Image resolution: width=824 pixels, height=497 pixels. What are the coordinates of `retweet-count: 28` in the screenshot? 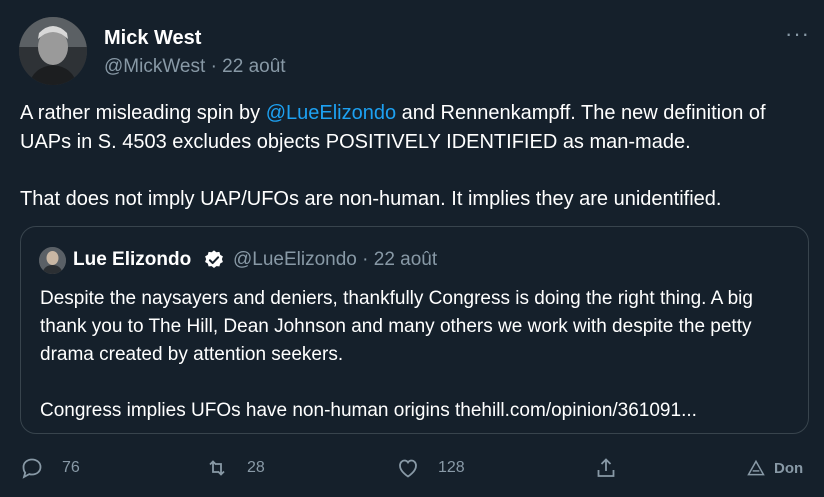 It's located at (256, 467).